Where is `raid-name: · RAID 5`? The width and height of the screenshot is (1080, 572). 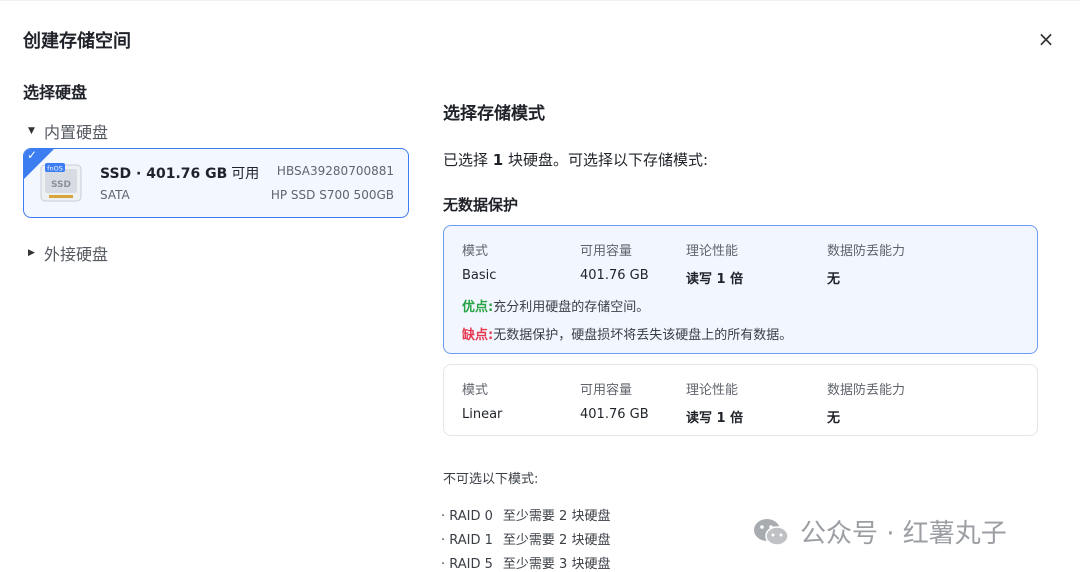 raid-name: · RAID 5 is located at coordinates (467, 564).